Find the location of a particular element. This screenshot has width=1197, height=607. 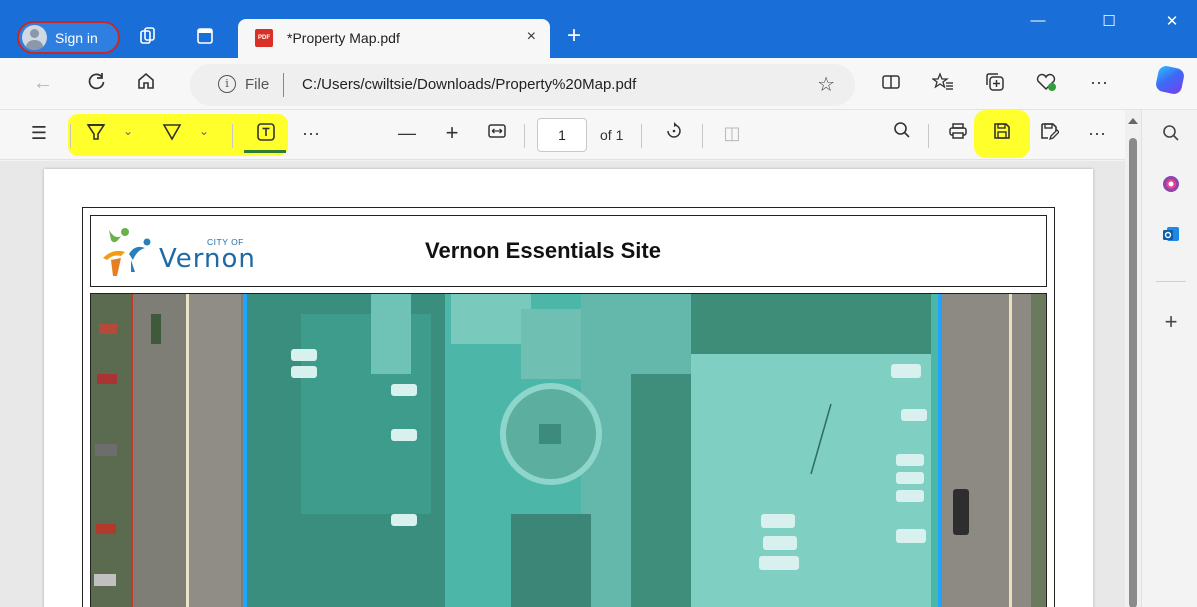

new-tab-button: + is located at coordinates (574, 36).